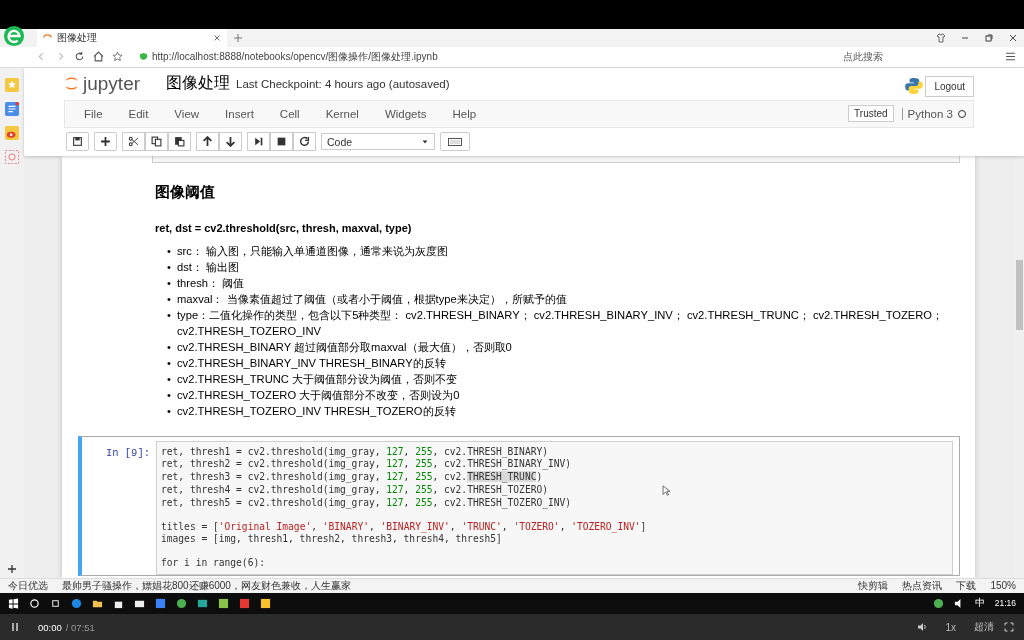  I want to click on list-item-text: dst： 输出图, so click(208, 267).